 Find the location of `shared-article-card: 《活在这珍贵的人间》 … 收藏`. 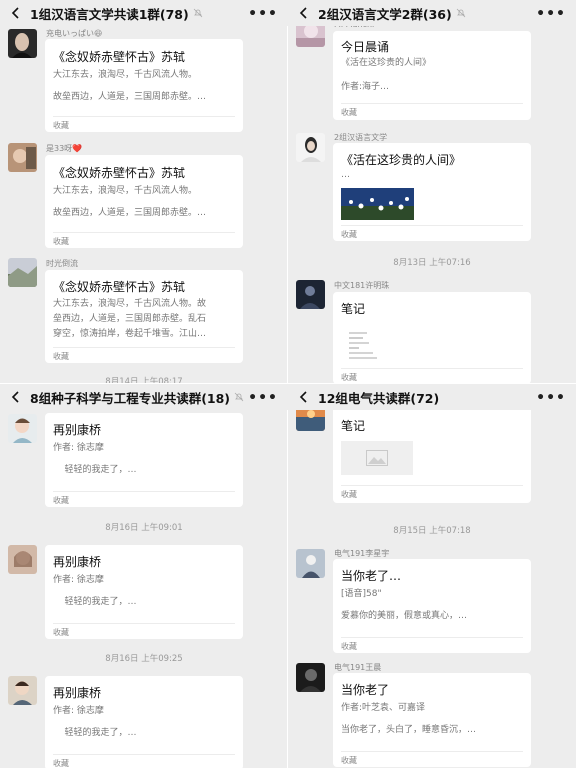

shared-article-card: 《活在这珍贵的人间》 … 收藏 is located at coordinates (432, 192).